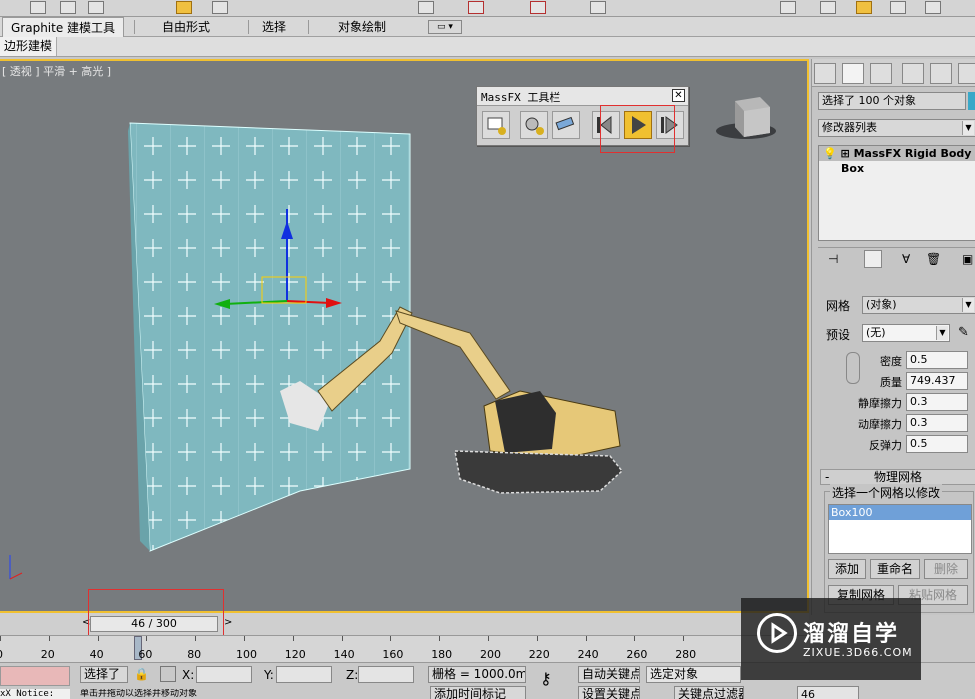 This screenshot has width=975, height=699. Describe the element at coordinates (967, 259) in the screenshot. I see `configure-sets-icon: ▣` at that location.